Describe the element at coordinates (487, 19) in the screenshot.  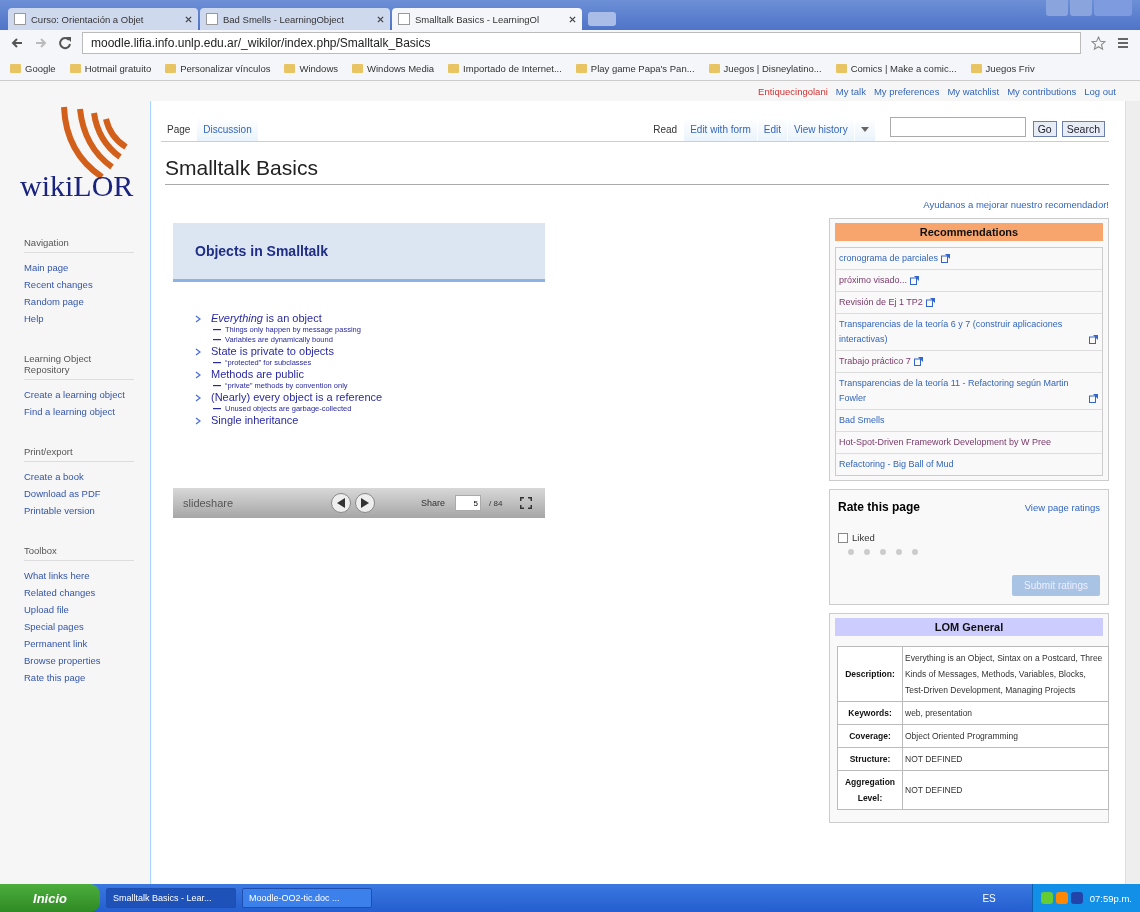
I see `browser-tab: Smalltalk Basics - LearningOl` at that location.